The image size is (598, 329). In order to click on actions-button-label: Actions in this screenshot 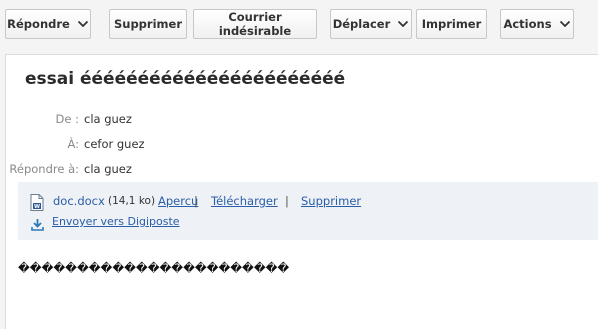, I will do `click(527, 24)`.